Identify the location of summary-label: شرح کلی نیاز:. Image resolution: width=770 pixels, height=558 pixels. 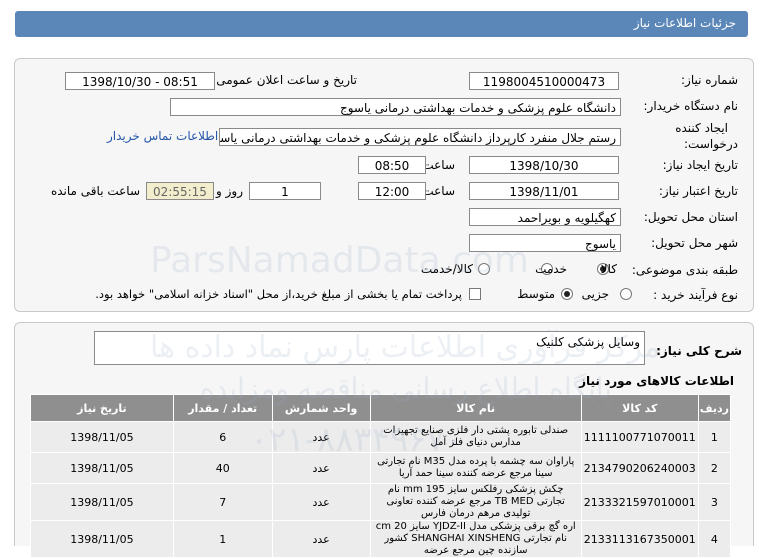
(699, 351).